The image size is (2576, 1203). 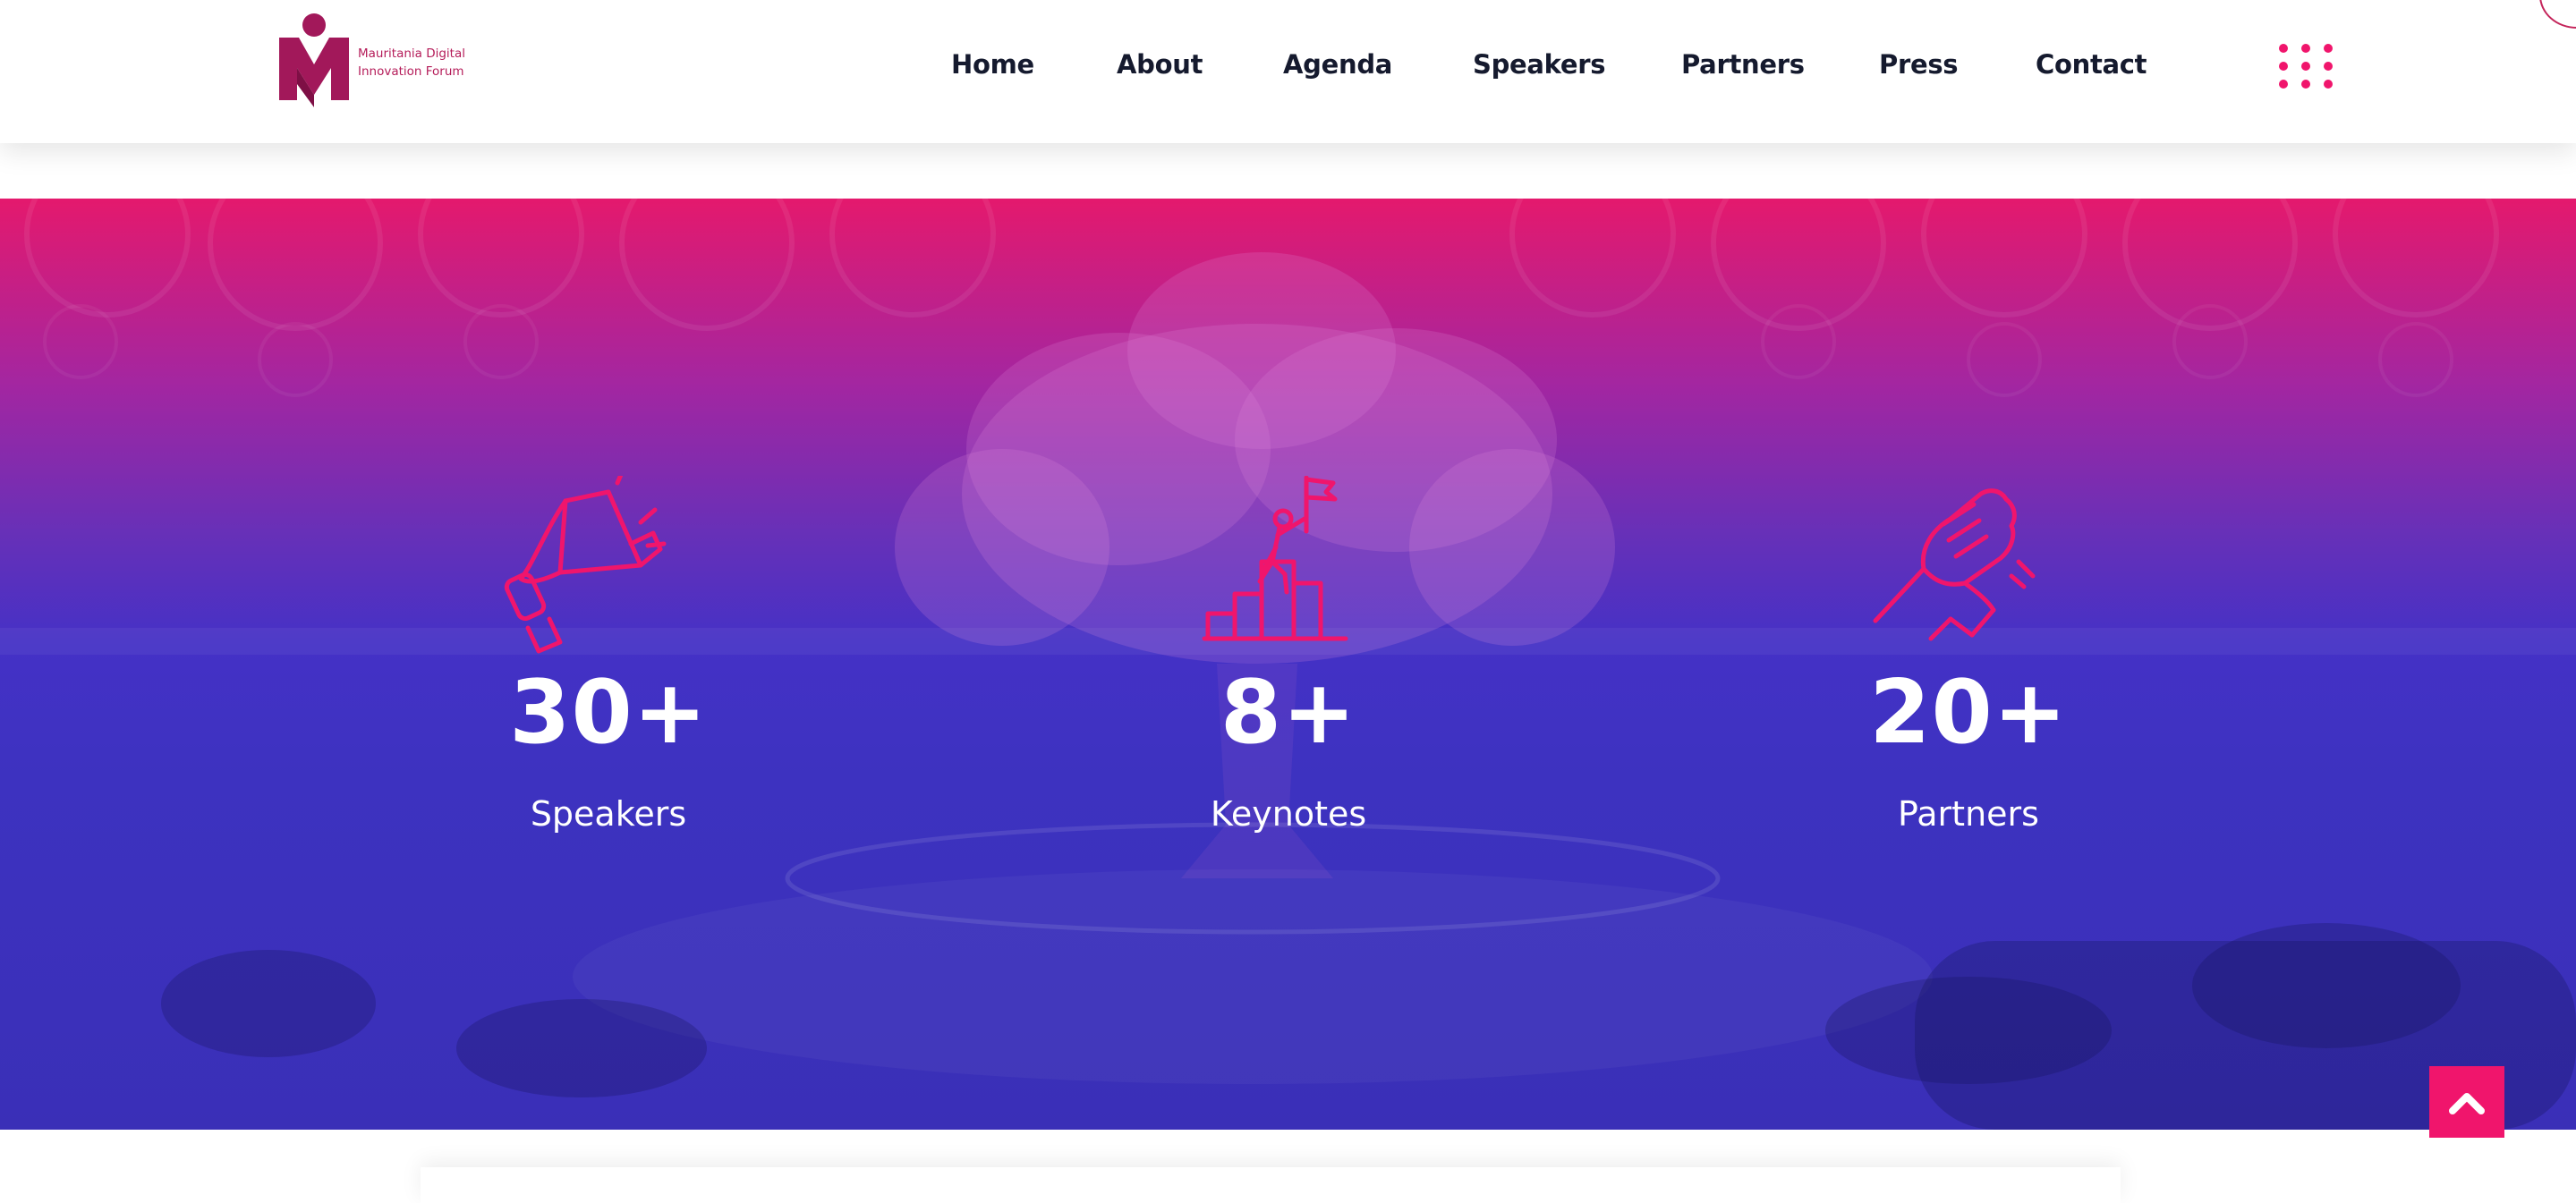 I want to click on chevron-up-icon, so click(x=2467, y=1103).